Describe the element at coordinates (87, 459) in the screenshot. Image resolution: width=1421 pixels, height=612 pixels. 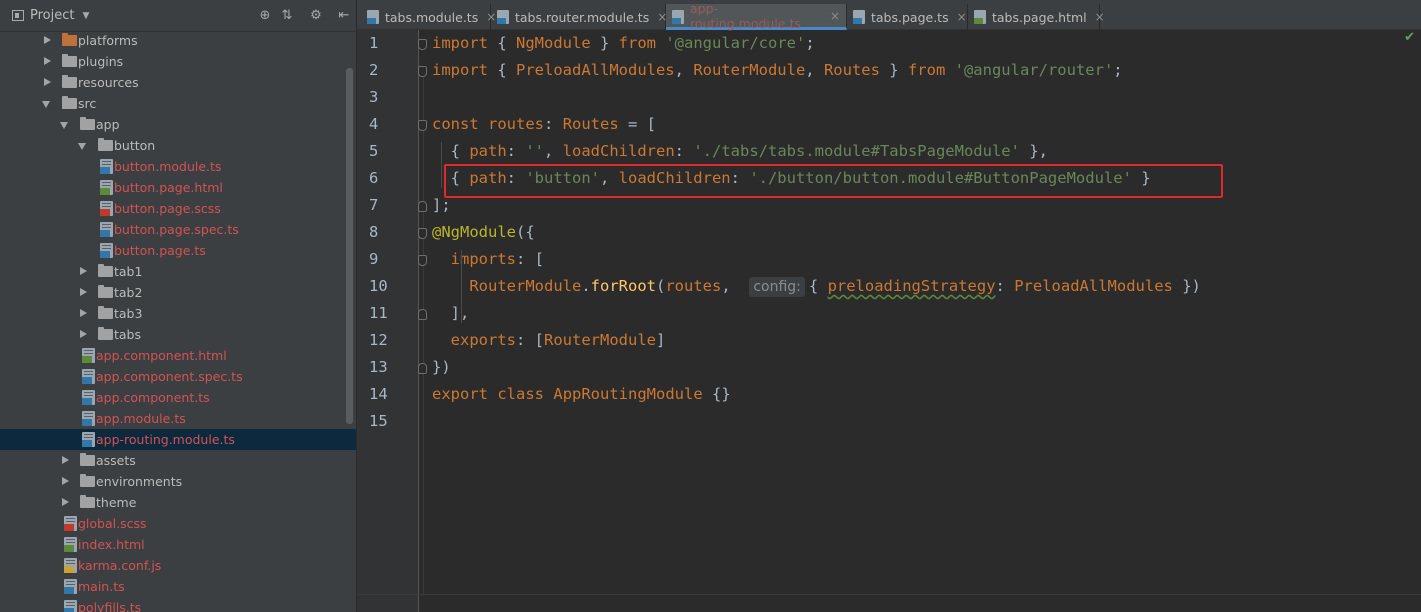
I see `folder-icon` at that location.